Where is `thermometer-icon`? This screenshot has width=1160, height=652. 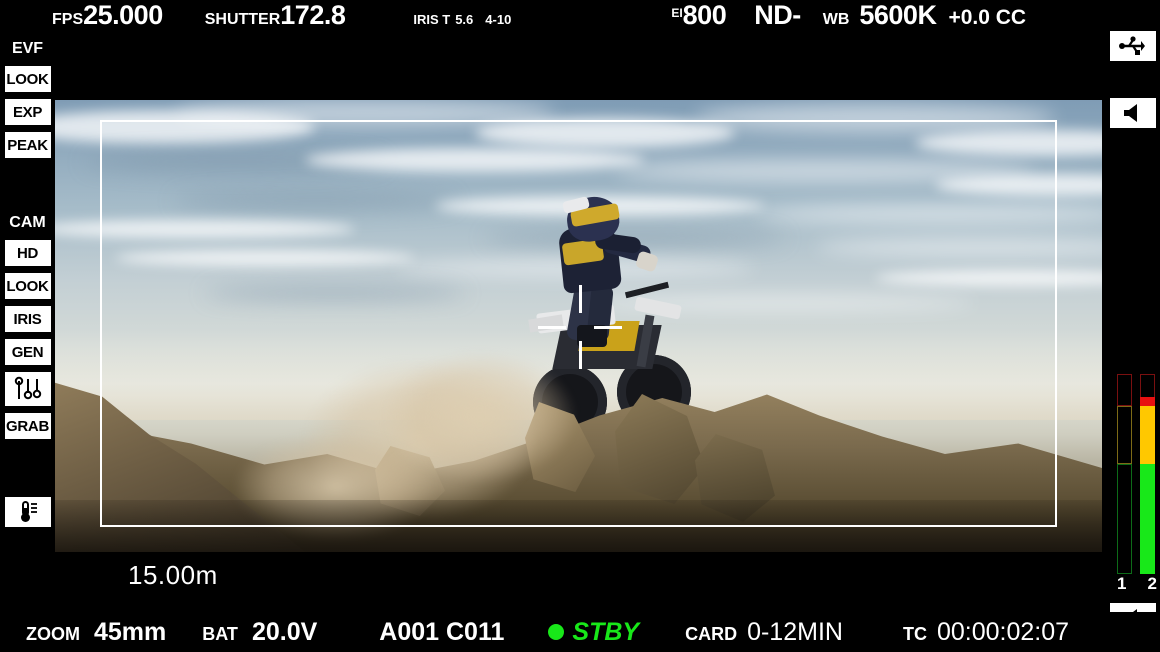 thermometer-icon is located at coordinates (28, 511).